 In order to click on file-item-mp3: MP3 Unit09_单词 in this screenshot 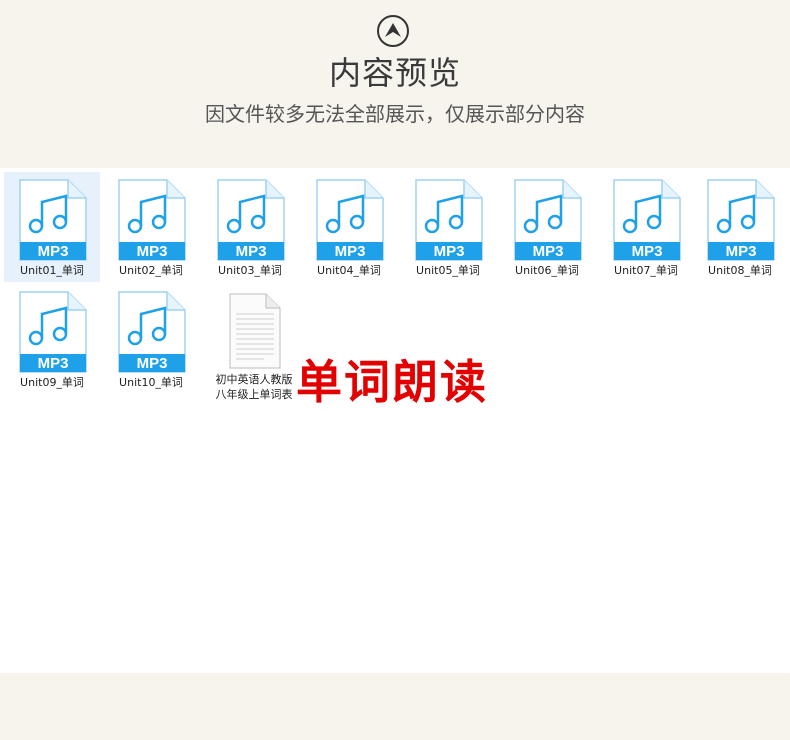, I will do `click(52, 339)`.